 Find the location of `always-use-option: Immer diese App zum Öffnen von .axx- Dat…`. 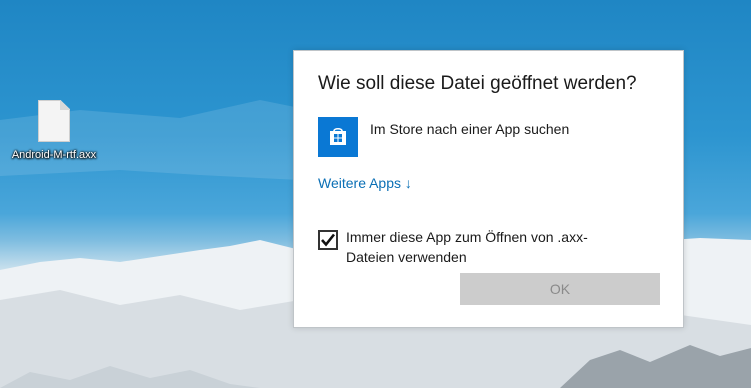

always-use-option: Immer diese App zum Öffnen von .axx- Dat… is located at coordinates (467, 247).